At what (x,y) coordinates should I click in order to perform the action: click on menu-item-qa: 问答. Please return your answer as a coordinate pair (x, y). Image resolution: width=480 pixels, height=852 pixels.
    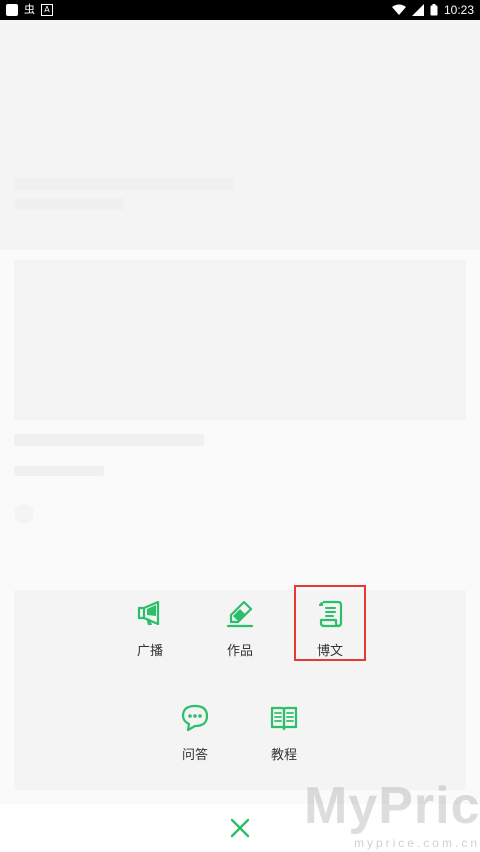
    Looking at the image, I should click on (195, 732).